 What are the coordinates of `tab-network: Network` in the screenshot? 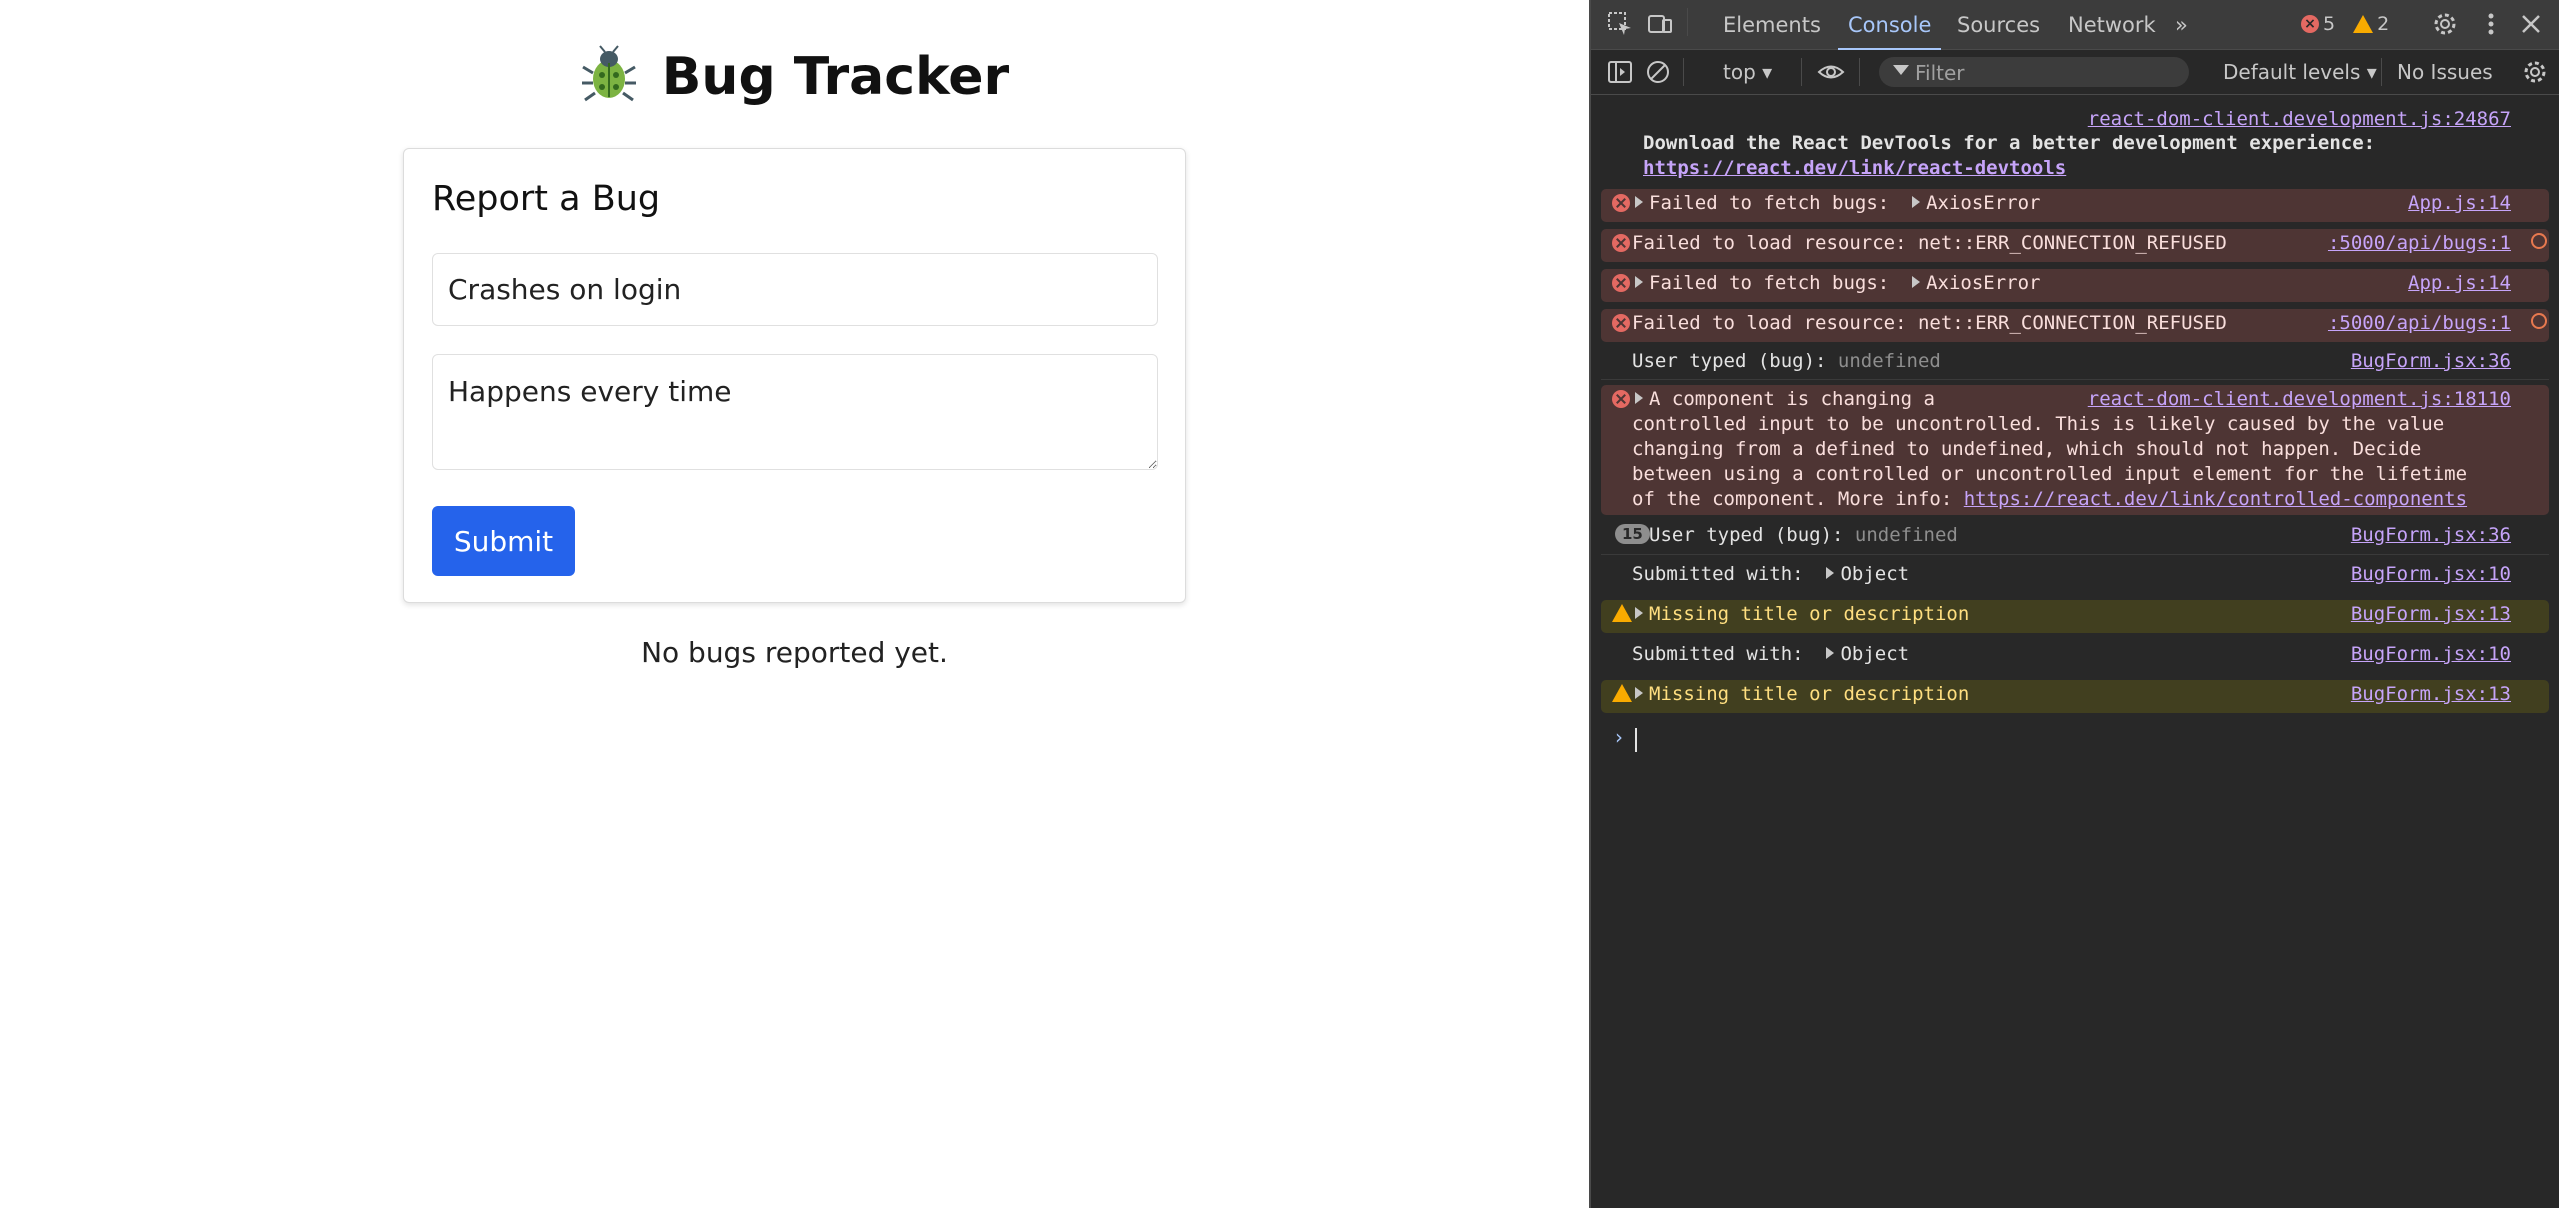 It's located at (2112, 25).